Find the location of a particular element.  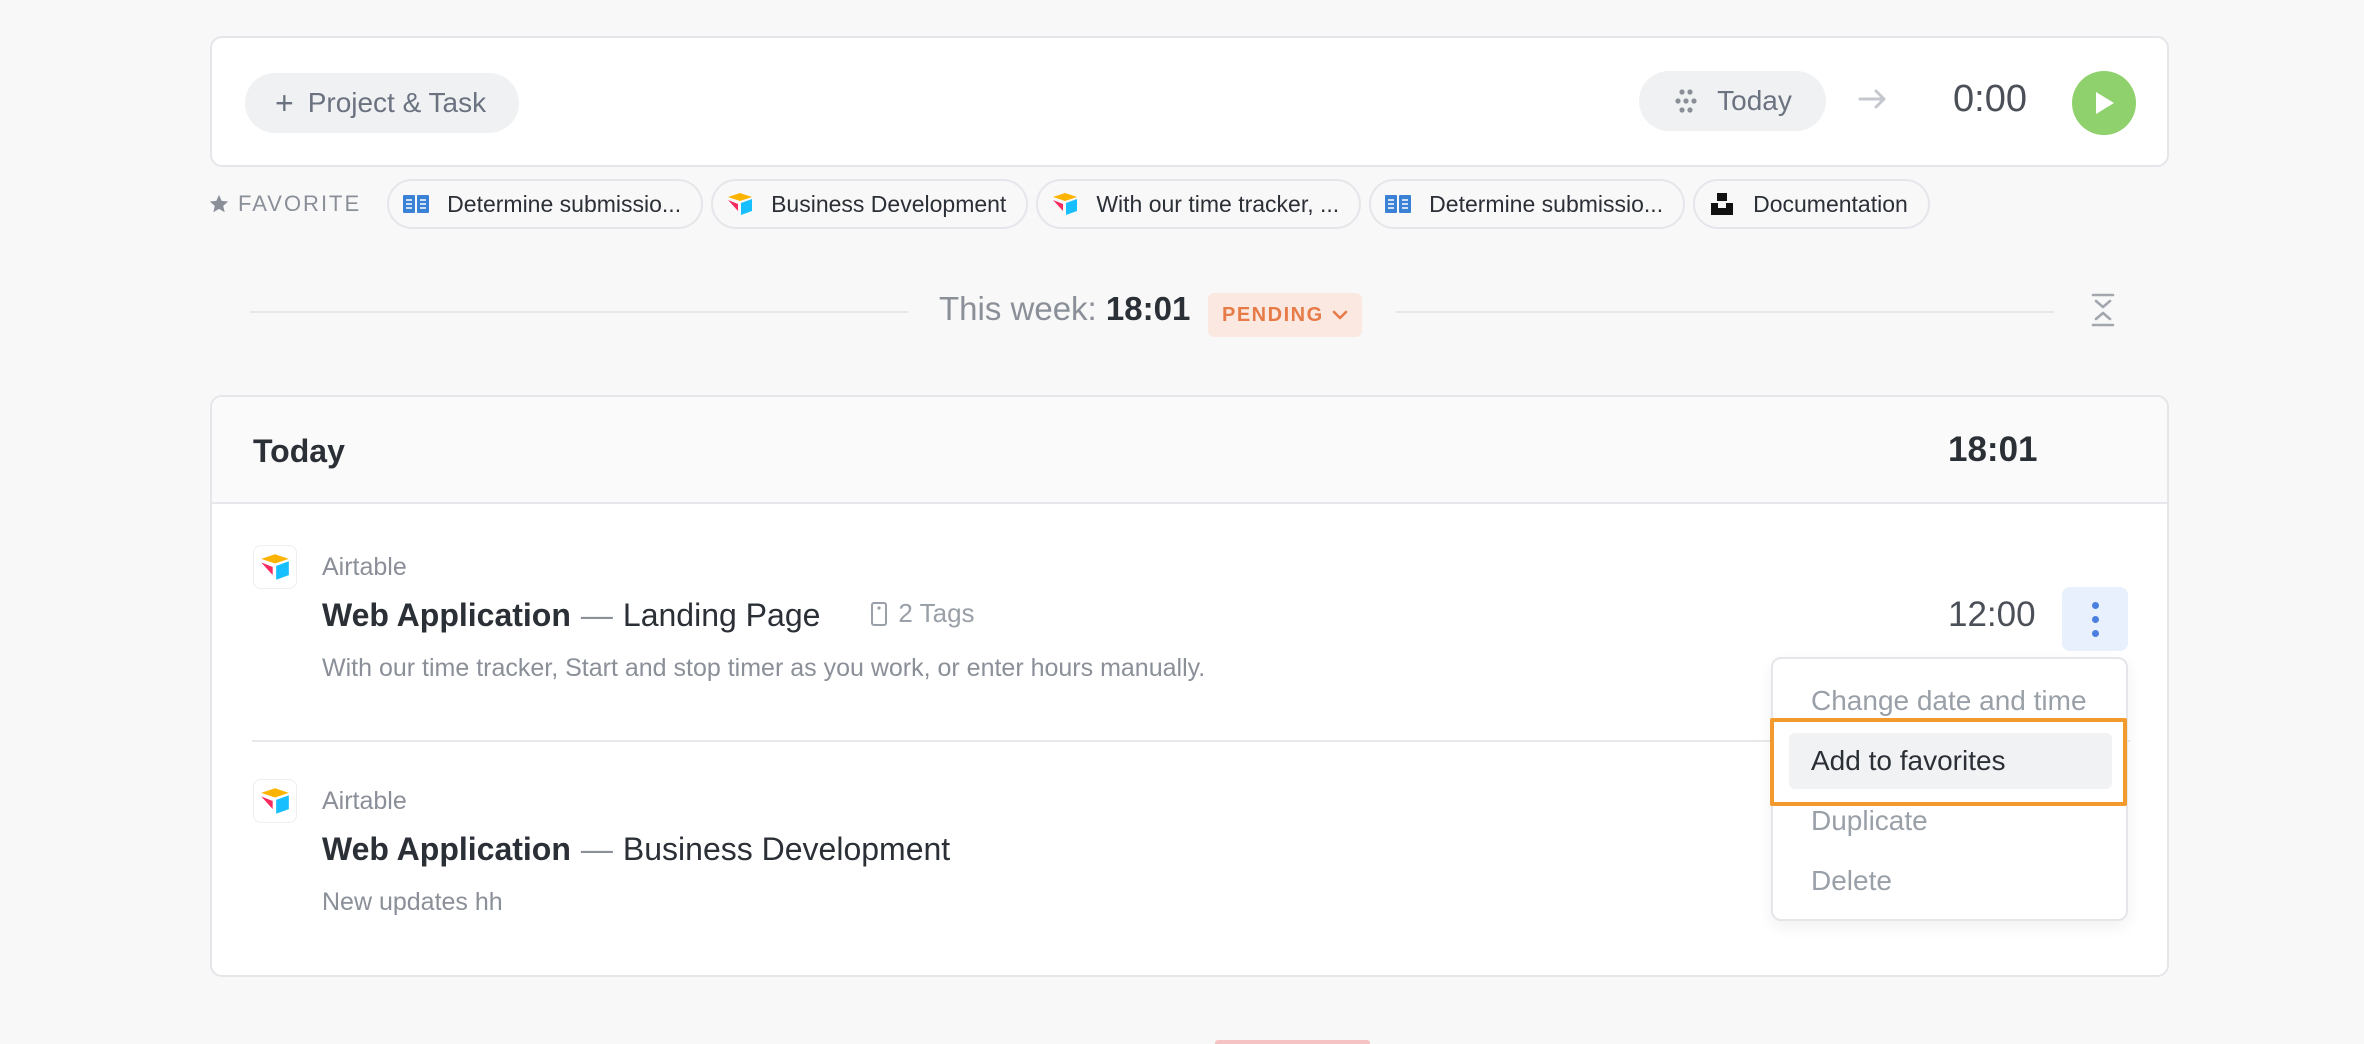

favorite-chip: Documentation is located at coordinates (1811, 204).